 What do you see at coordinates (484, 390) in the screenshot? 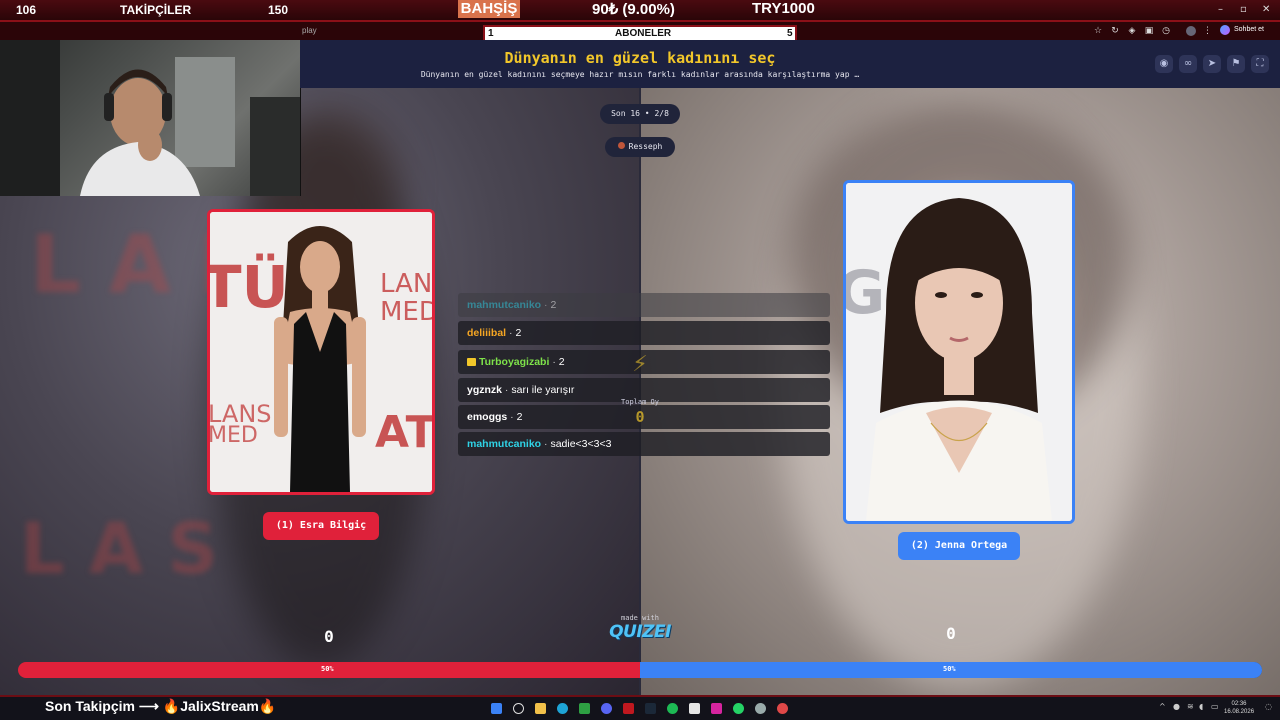
I see `chat-username: ygznzk` at bounding box center [484, 390].